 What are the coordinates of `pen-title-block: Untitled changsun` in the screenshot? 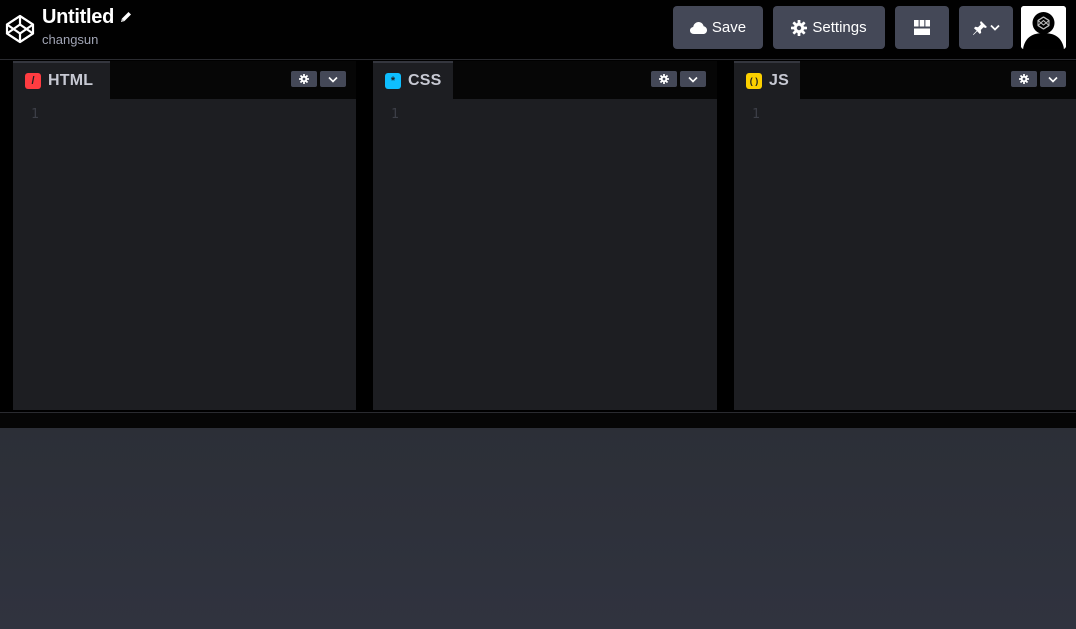 It's located at (87, 26).